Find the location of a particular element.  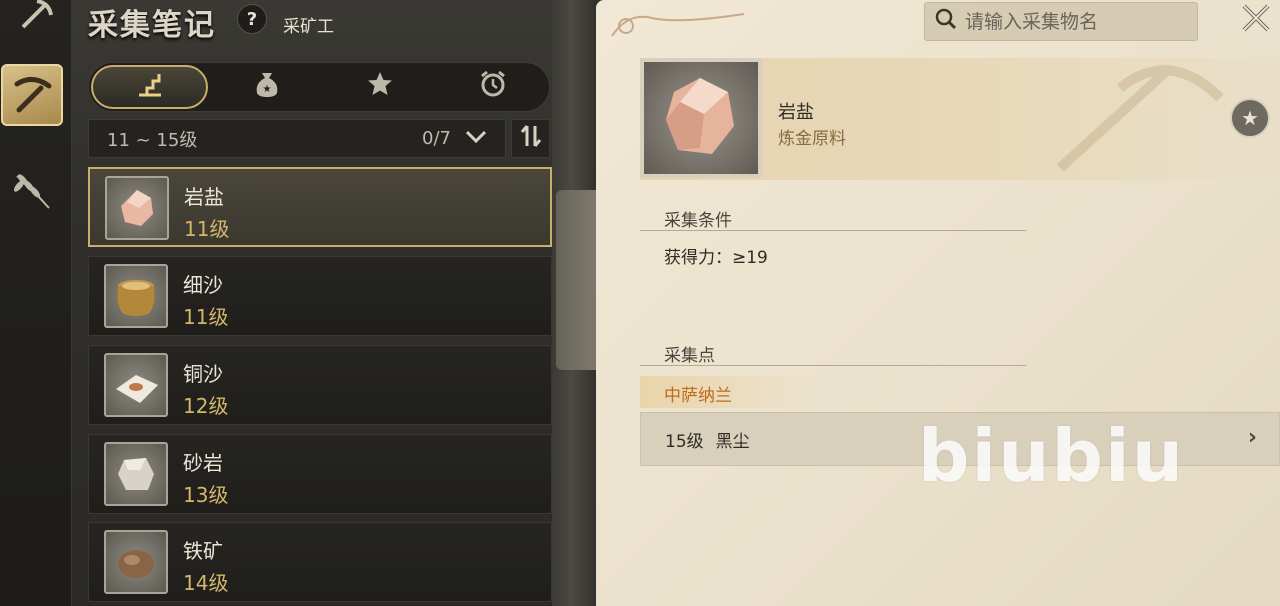

stairs-icon is located at coordinates (150, 87).